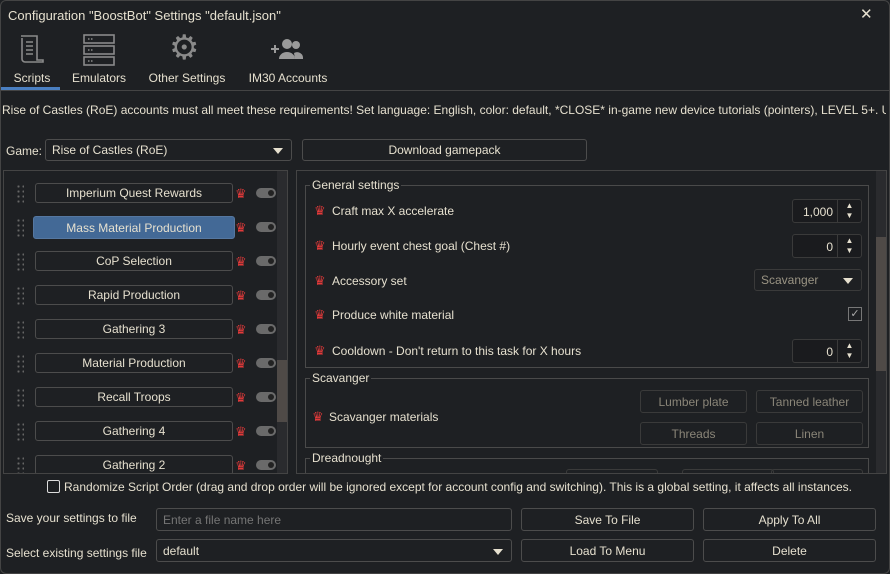 The image size is (890, 574). Describe the element at coordinates (369, 281) in the screenshot. I see `setting-label: Accessory set` at that location.